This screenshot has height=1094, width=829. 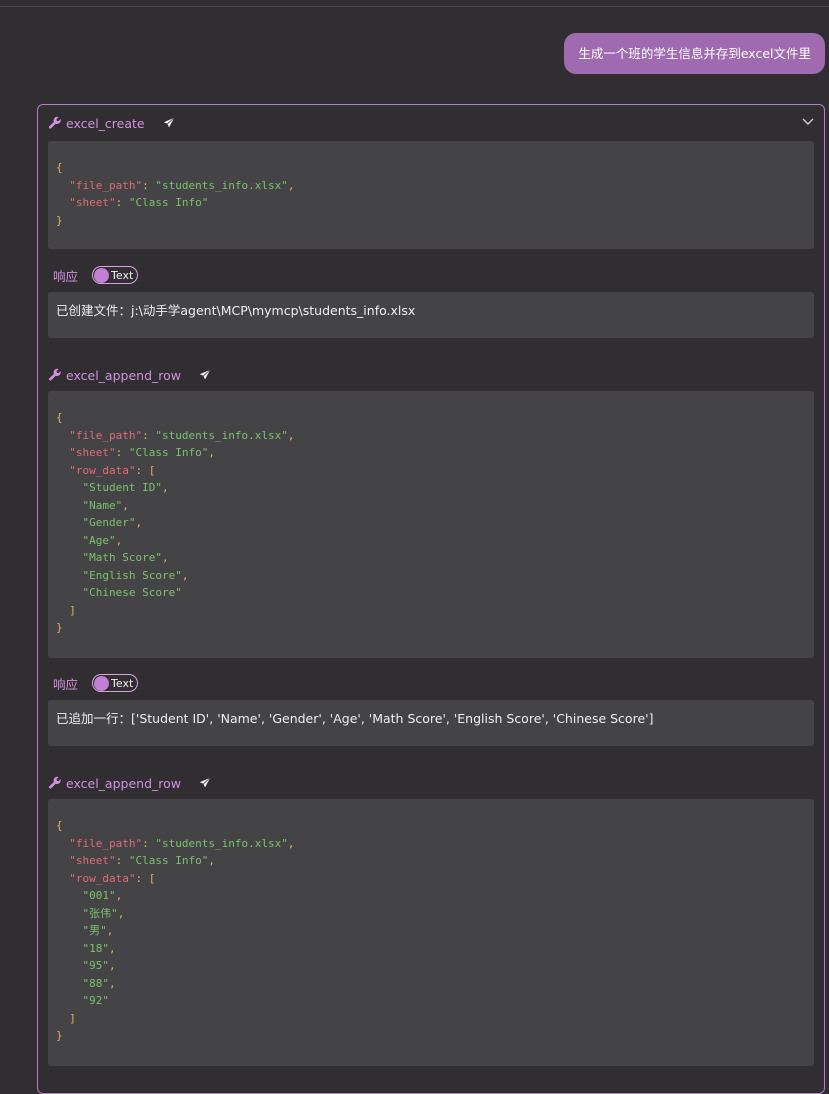 I want to click on tool-call-header-excel-create: excel_create, so click(x=111, y=123).